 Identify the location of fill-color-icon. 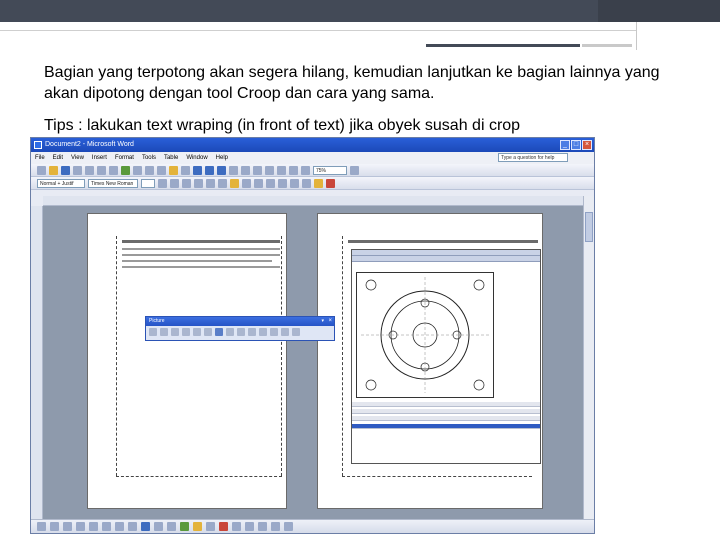
(197, 526).